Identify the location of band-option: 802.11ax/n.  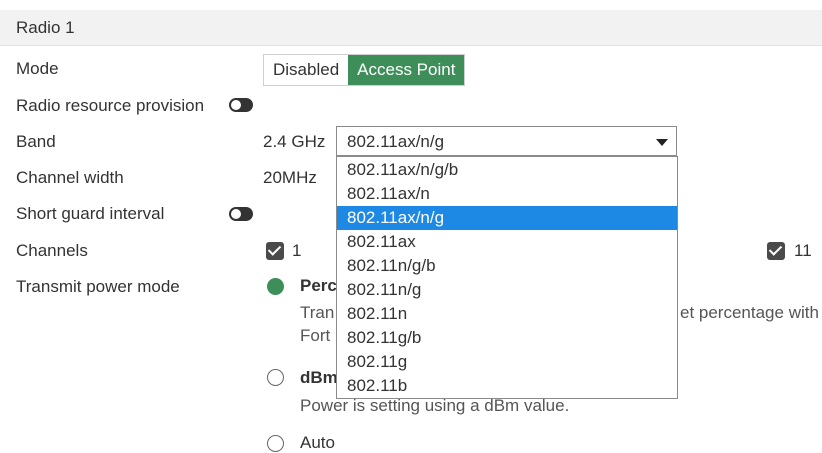
(507, 194).